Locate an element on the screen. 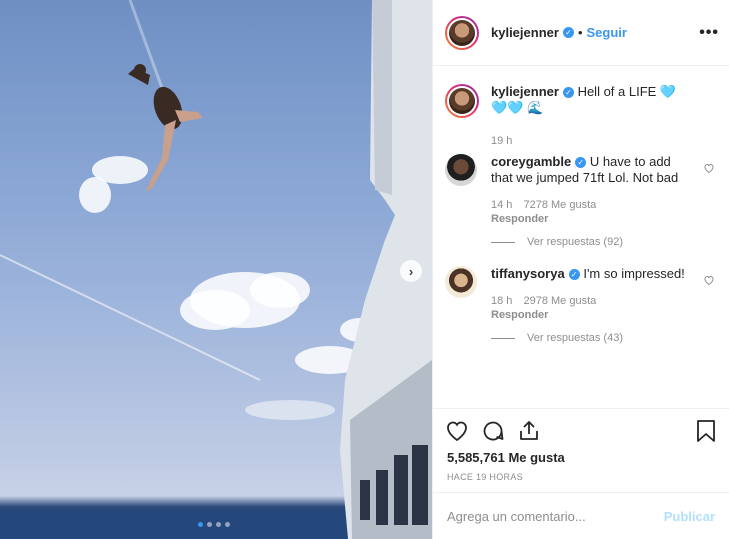 Image resolution: width=729 pixels, height=539 pixels. likes-count: 5,585,761 Me gusta is located at coordinates (506, 457).